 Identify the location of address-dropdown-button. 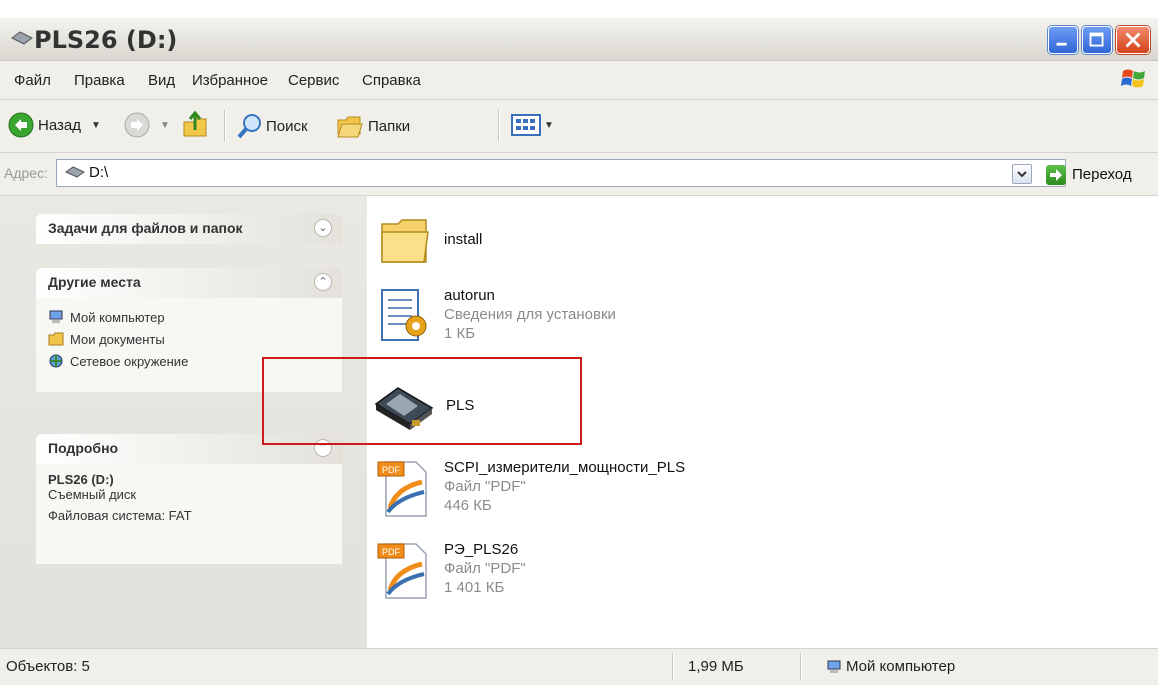
(1022, 174).